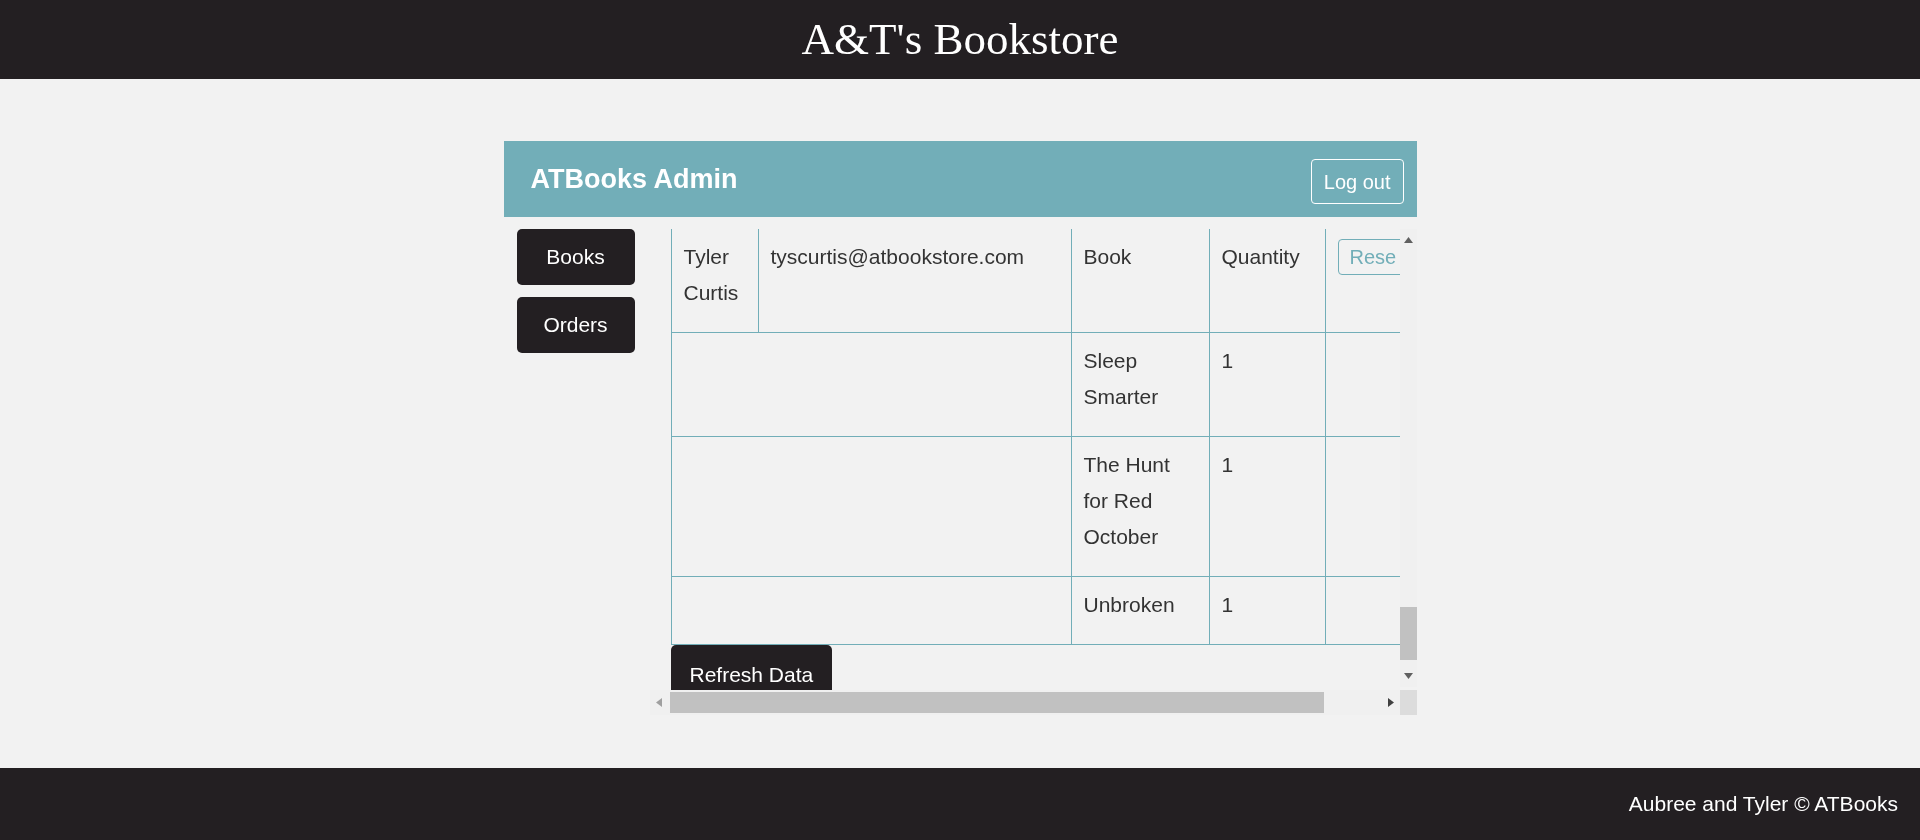 This screenshot has width=1920, height=840. Describe the element at coordinates (658, 702) in the screenshot. I see `scroll-left-icon` at that location.